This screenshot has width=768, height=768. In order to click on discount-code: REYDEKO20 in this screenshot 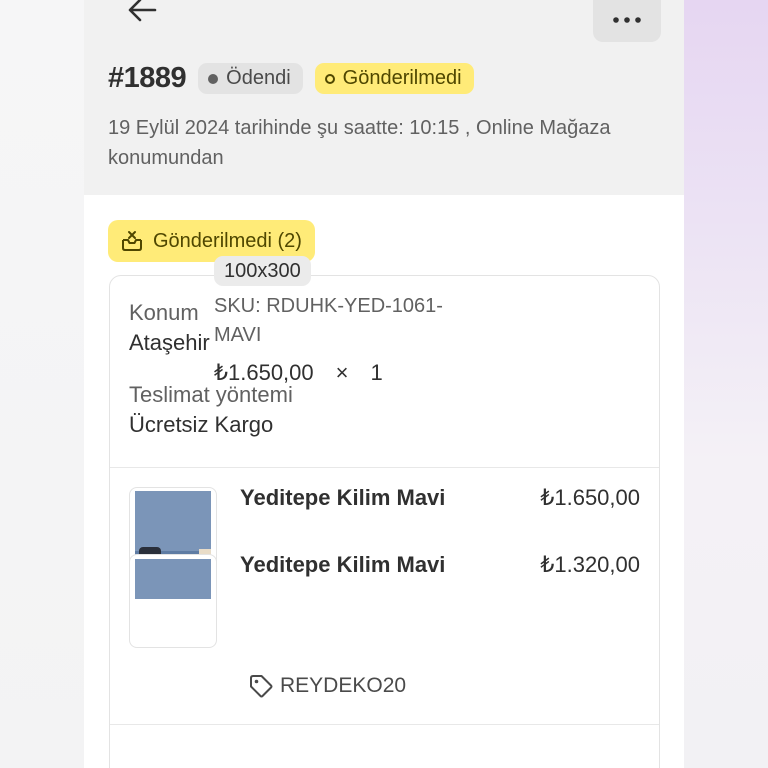, I will do `click(327, 686)`.